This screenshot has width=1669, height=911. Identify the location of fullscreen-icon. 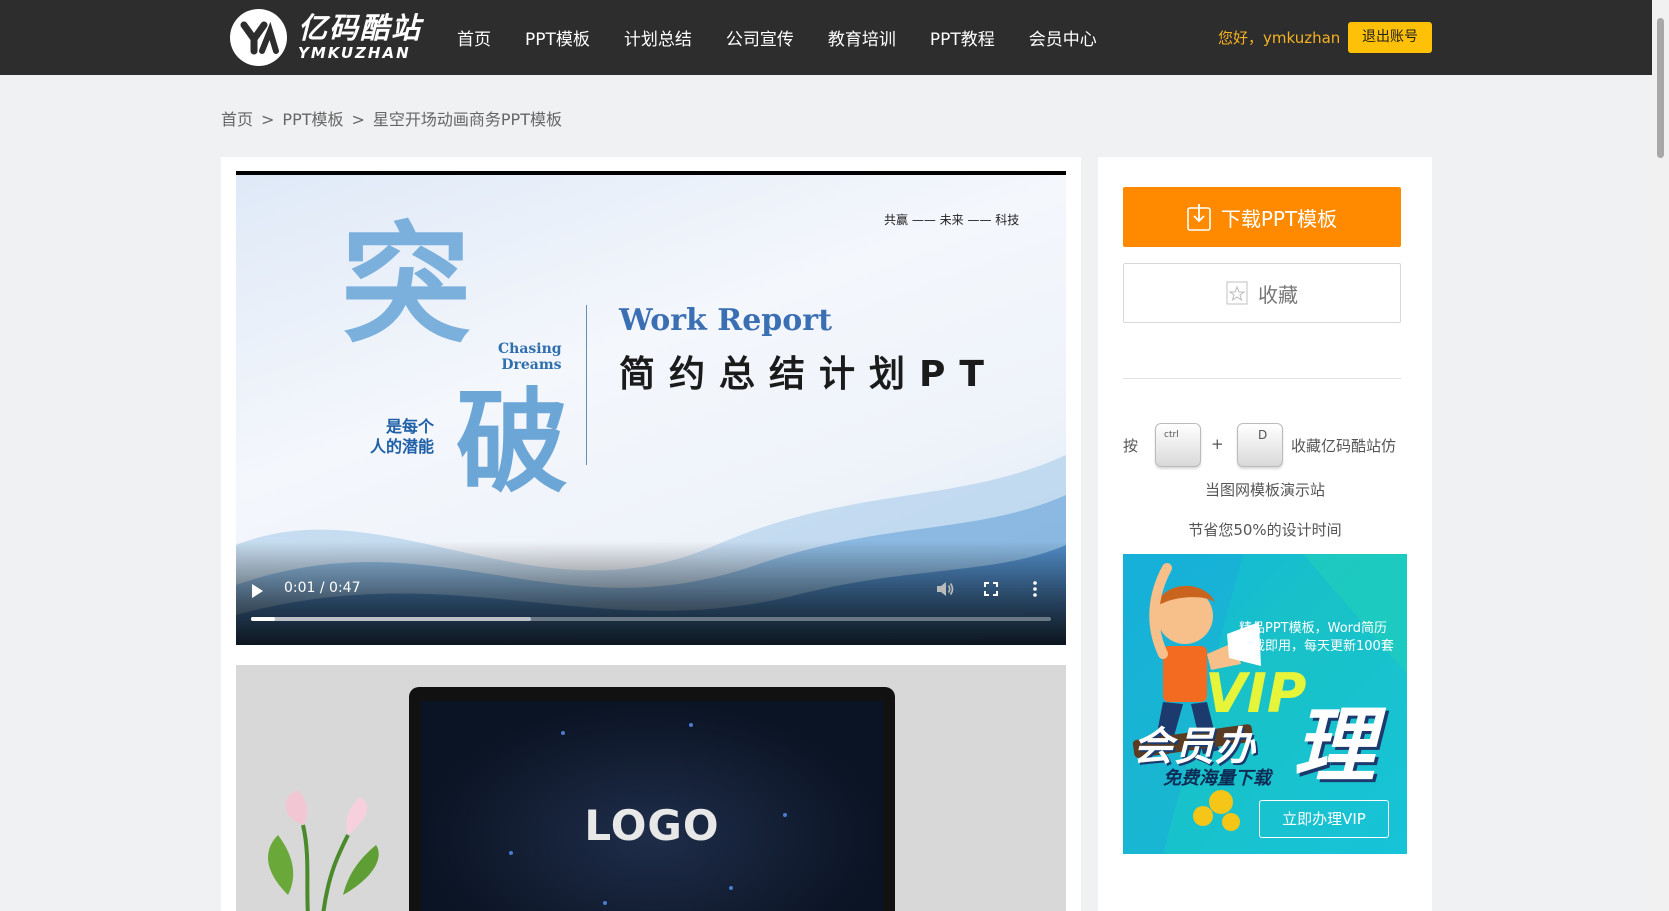
(991, 589).